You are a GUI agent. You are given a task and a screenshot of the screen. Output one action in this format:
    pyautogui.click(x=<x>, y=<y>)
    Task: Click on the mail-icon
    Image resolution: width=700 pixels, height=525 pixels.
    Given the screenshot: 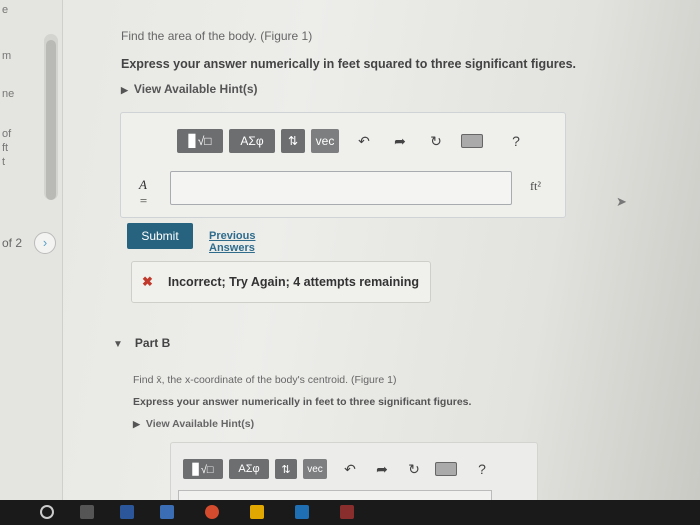 What is the action you would take?
    pyautogui.click(x=302, y=512)
    